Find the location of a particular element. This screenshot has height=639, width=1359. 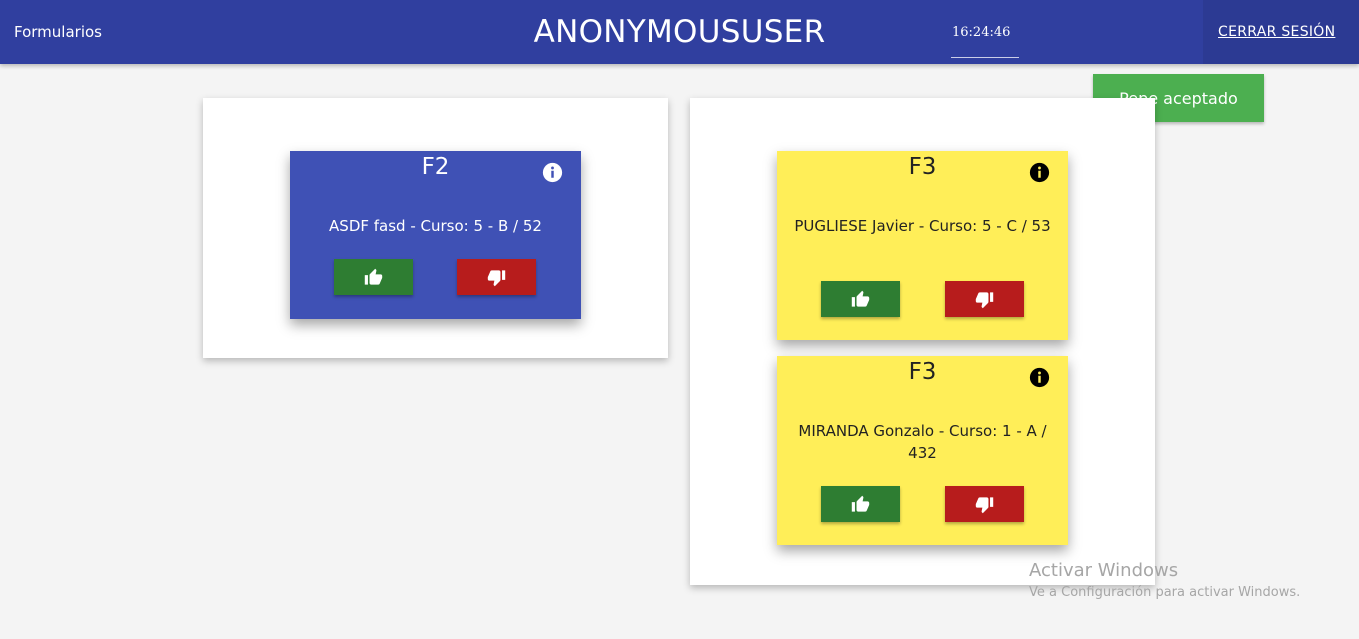

clock-field: 16:24:46 is located at coordinates (985, 41).